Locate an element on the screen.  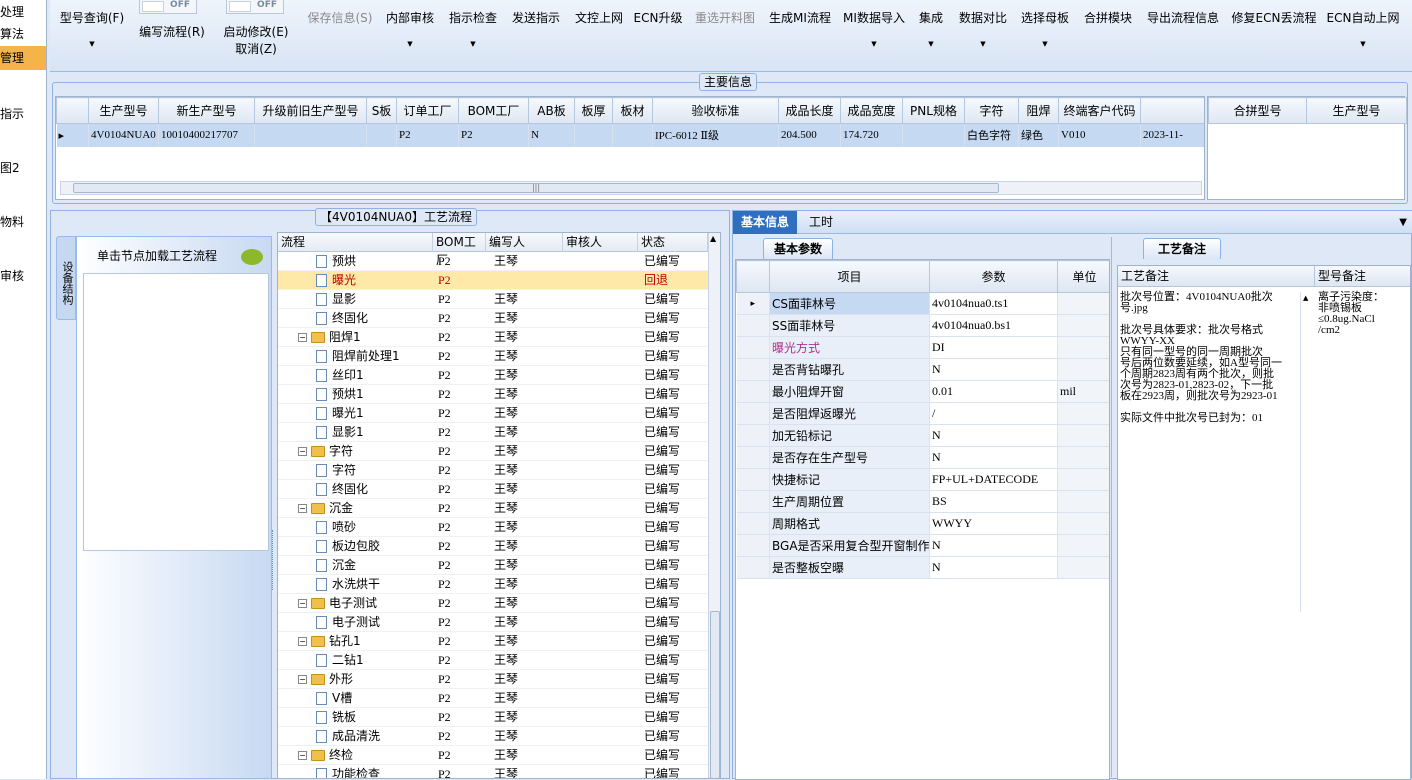
reselect-material-map-button: 重选开料图 is located at coordinates (725, 36).